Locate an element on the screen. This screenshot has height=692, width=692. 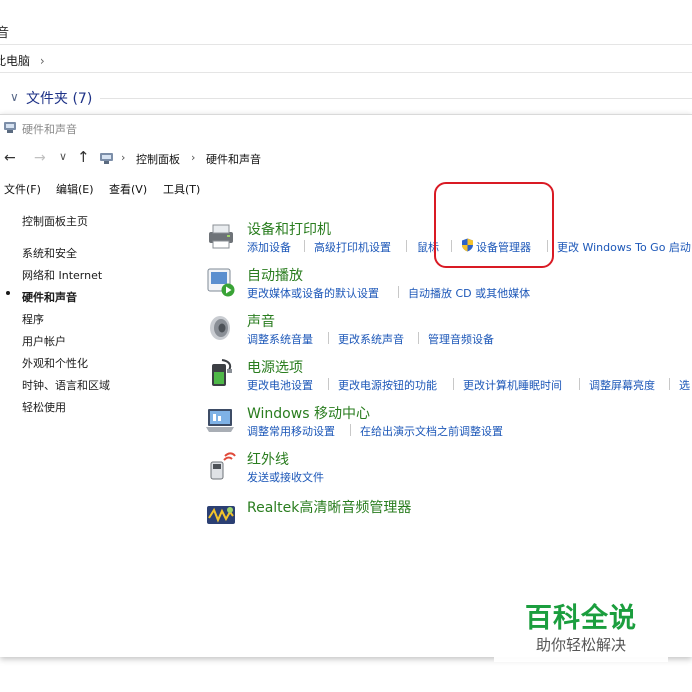
link-power-button-function: 更改电源按钮的功能 is located at coordinates (387, 385).